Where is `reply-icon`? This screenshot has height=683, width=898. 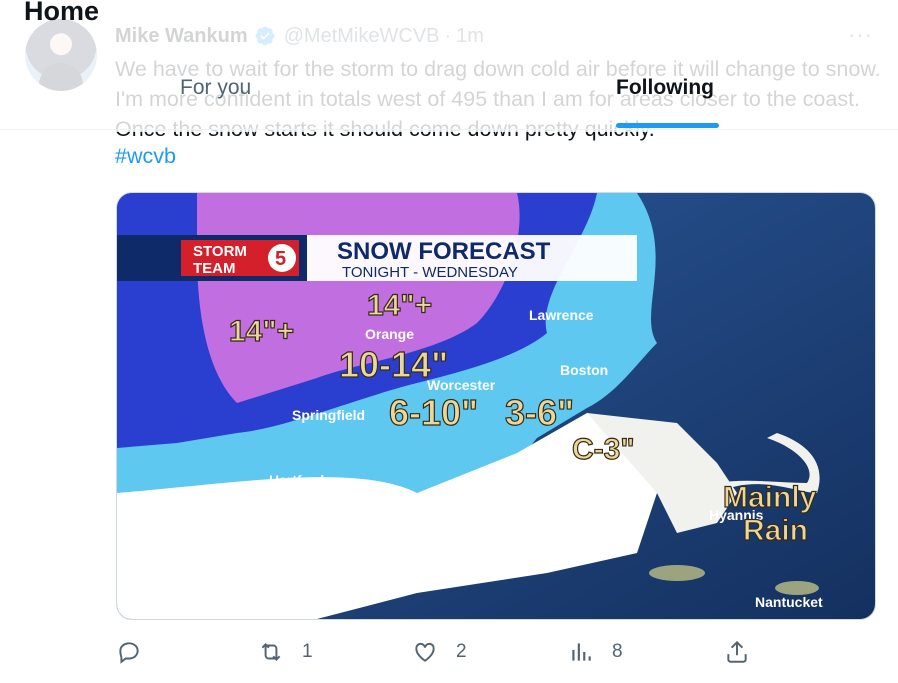 reply-icon is located at coordinates (129, 653).